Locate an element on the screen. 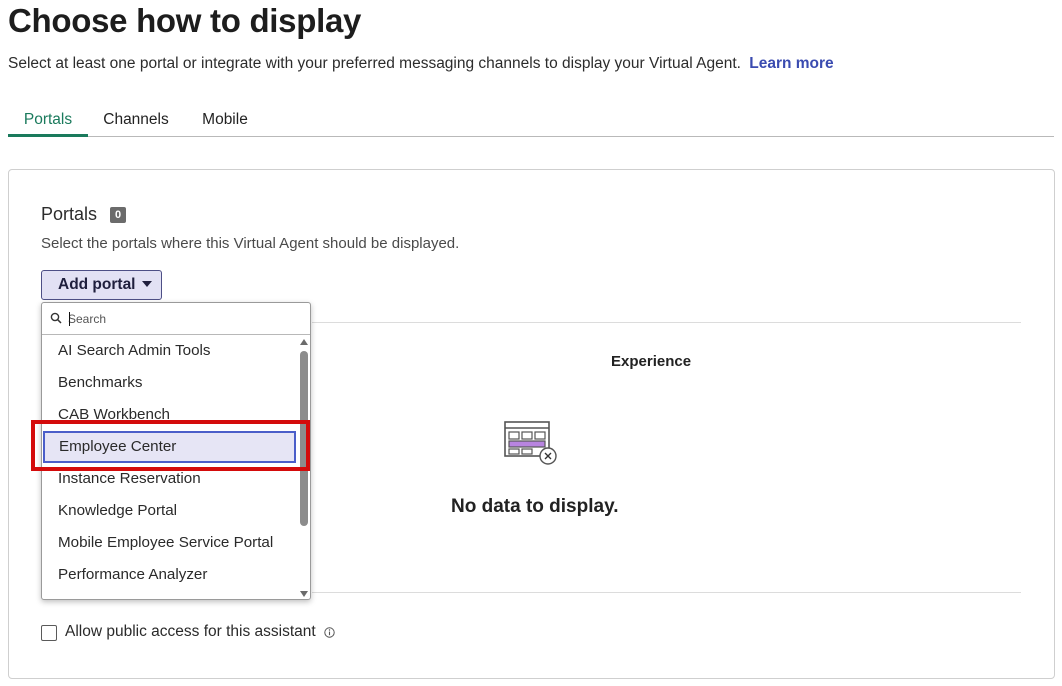 This screenshot has width=1062, height=686. scrollbar-thumb is located at coordinates (304, 438).